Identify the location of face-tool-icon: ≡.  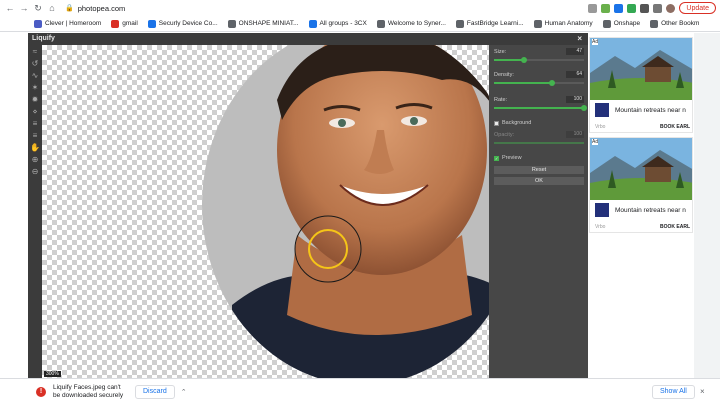
(35, 136).